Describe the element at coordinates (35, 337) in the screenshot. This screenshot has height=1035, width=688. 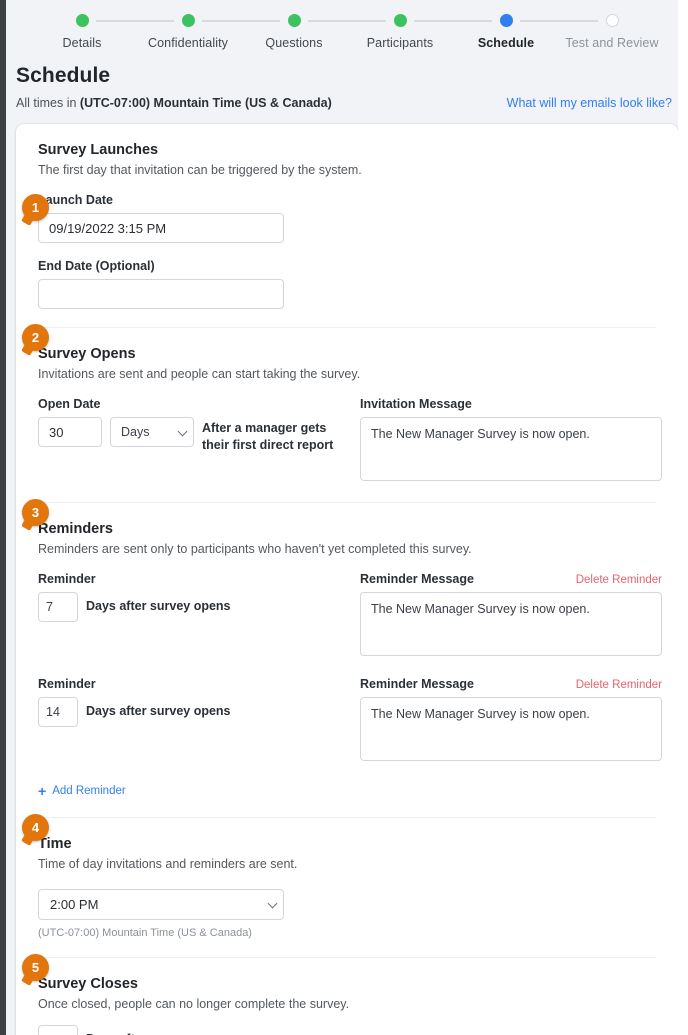
I see `step-badge-2: 2` at that location.